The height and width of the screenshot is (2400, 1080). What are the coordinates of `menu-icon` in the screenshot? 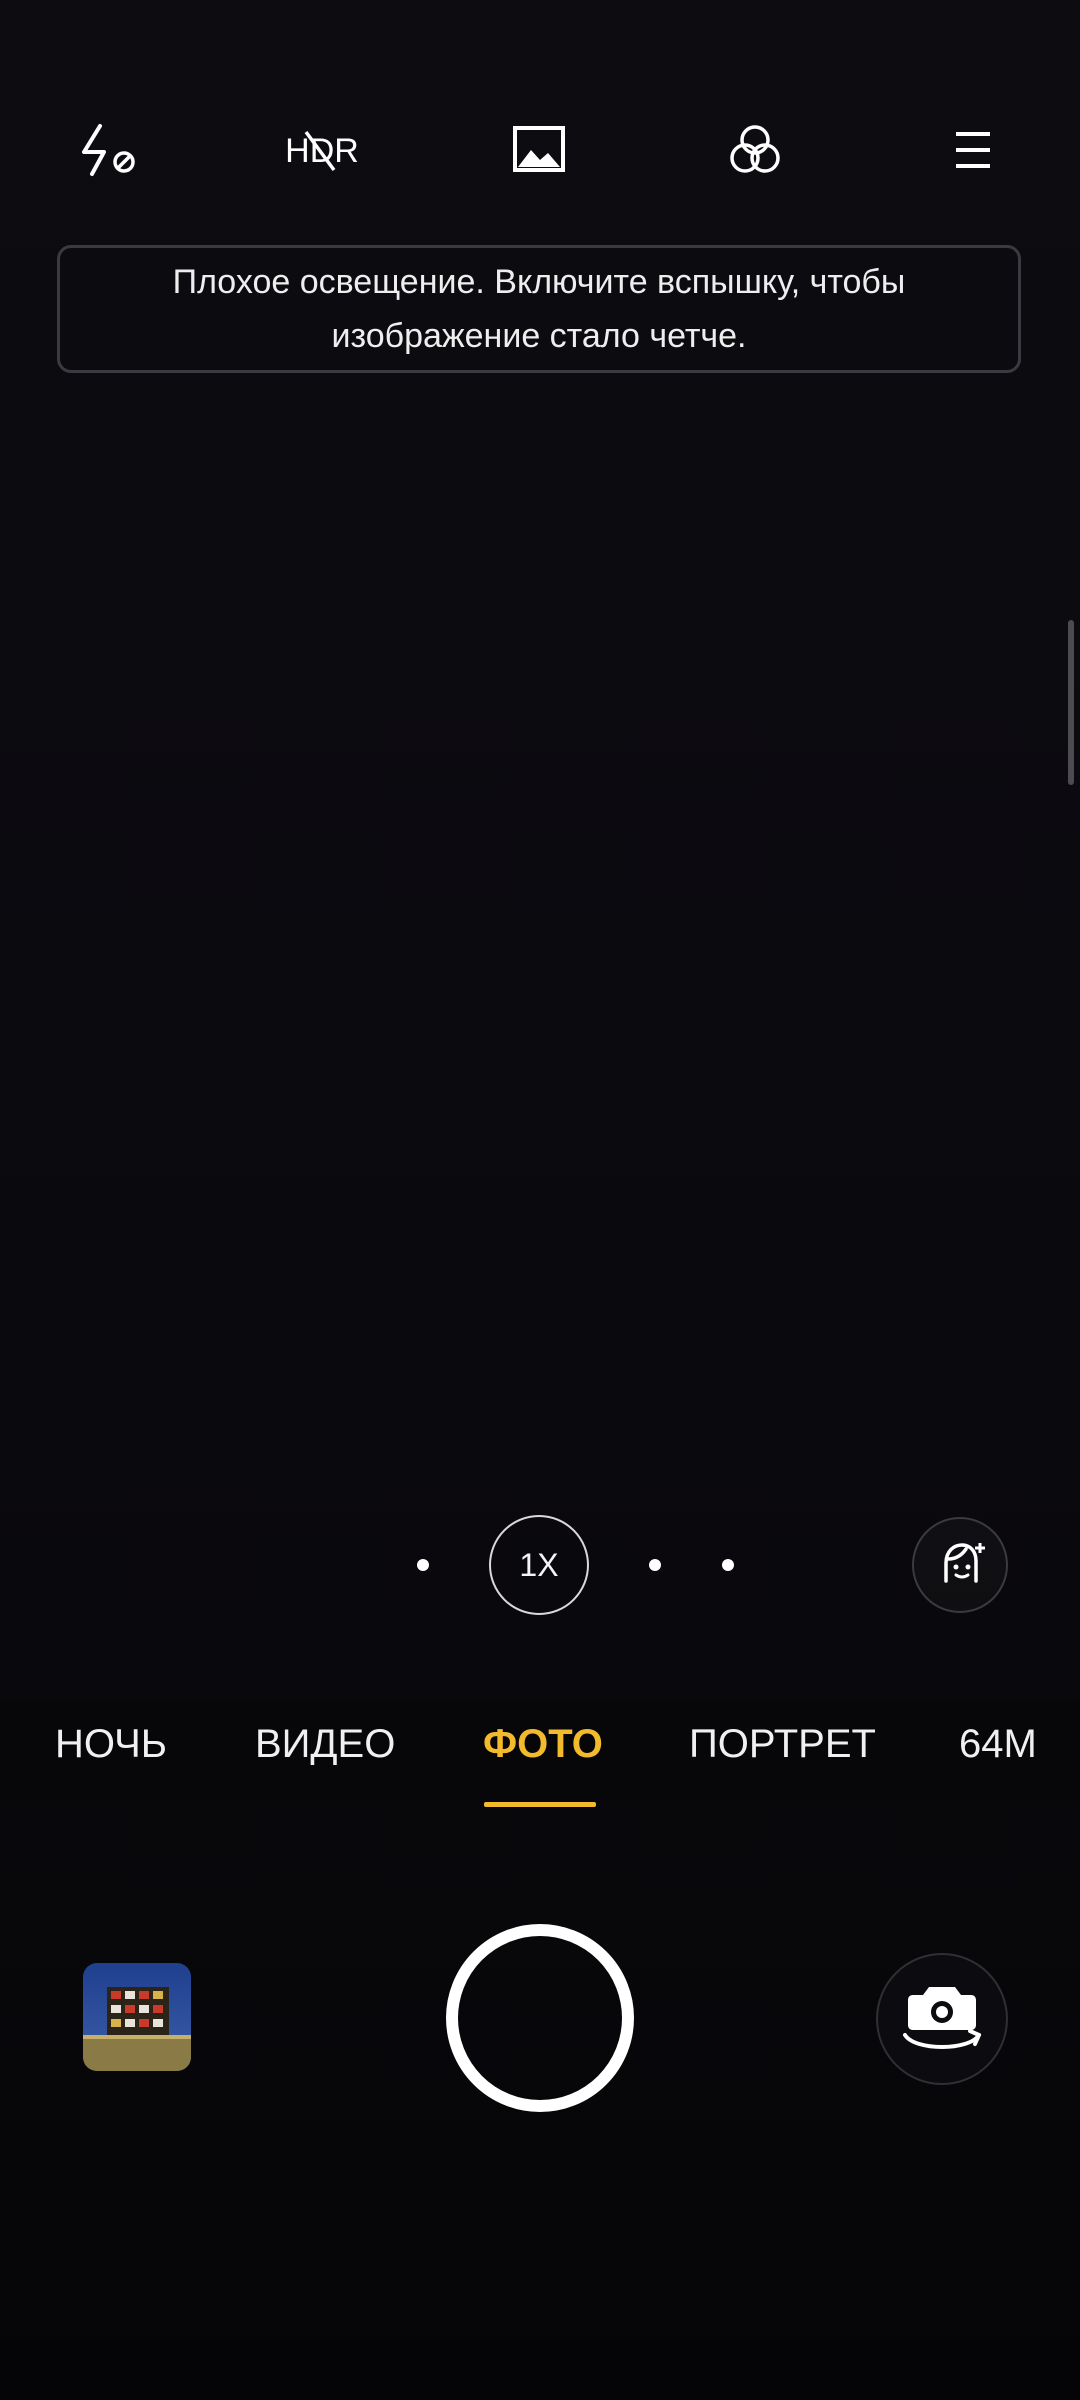 It's located at (973, 150).